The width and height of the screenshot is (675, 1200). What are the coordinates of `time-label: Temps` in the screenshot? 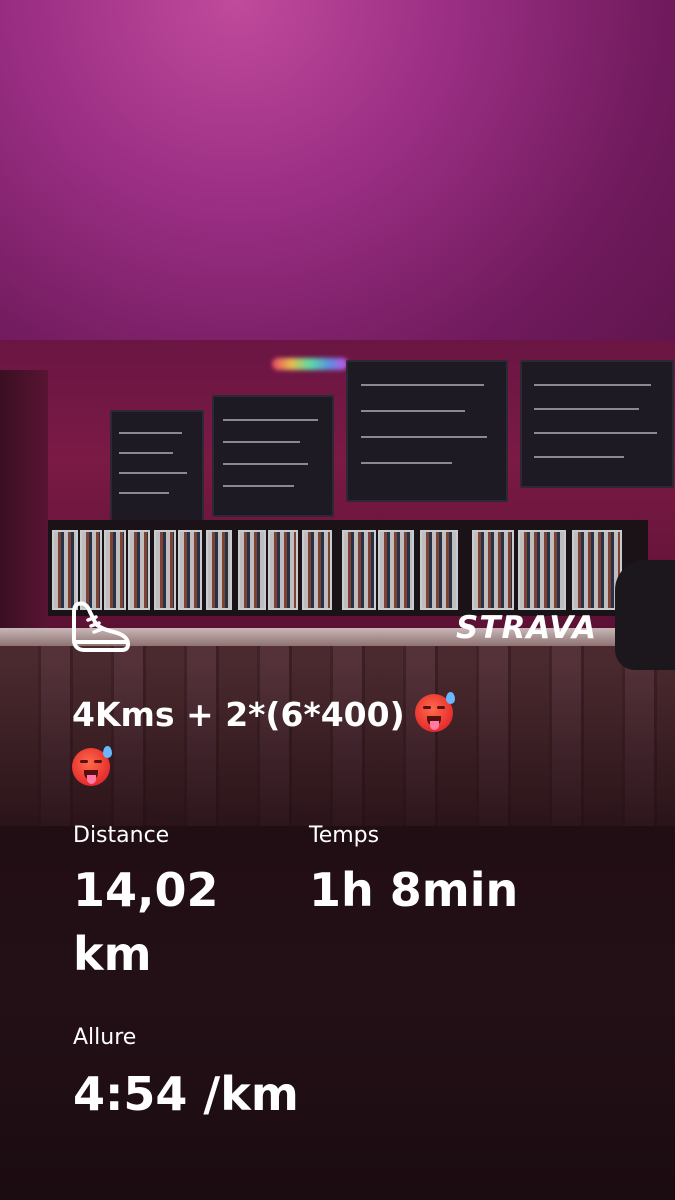 It's located at (344, 835).